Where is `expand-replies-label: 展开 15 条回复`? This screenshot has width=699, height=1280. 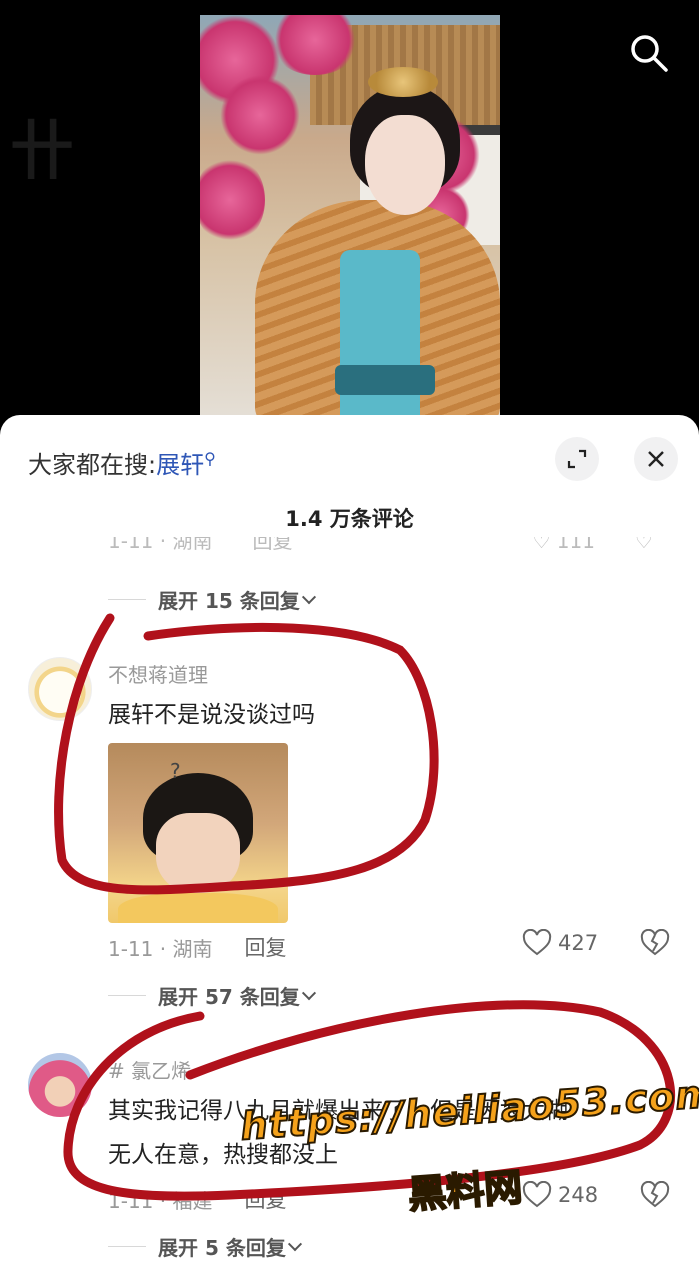
expand-replies-label: 展开 15 条回复 is located at coordinates (229, 601).